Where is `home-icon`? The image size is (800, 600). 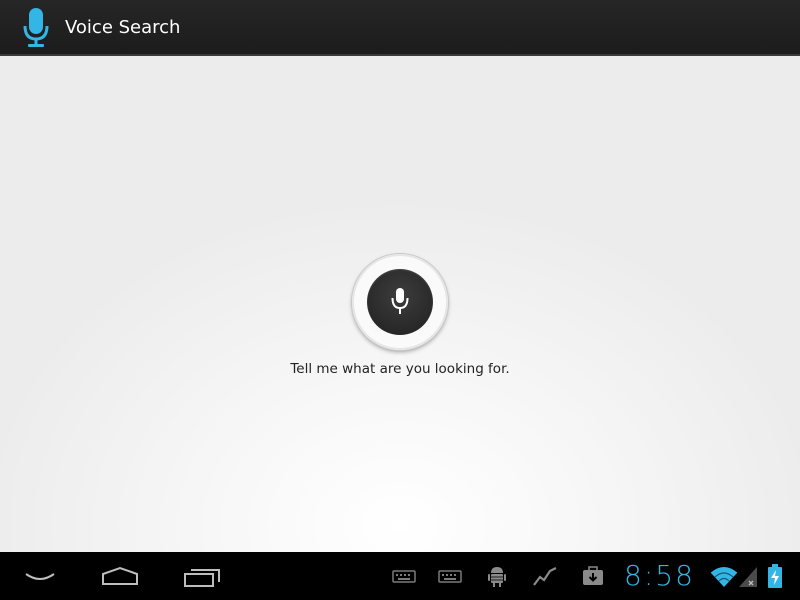
home-icon is located at coordinates (120, 575).